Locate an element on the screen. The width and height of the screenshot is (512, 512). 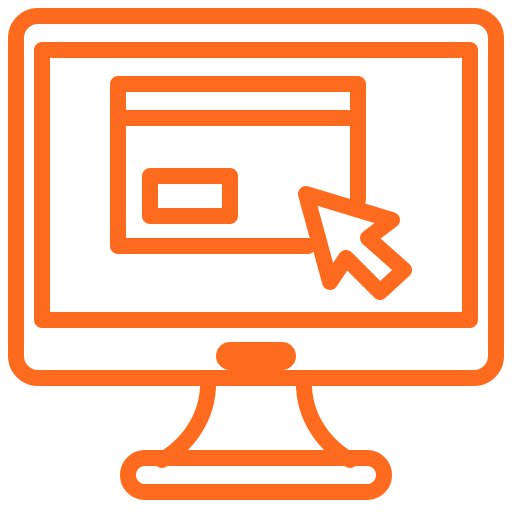
monitor-stand-base-icon is located at coordinates (256, 475).